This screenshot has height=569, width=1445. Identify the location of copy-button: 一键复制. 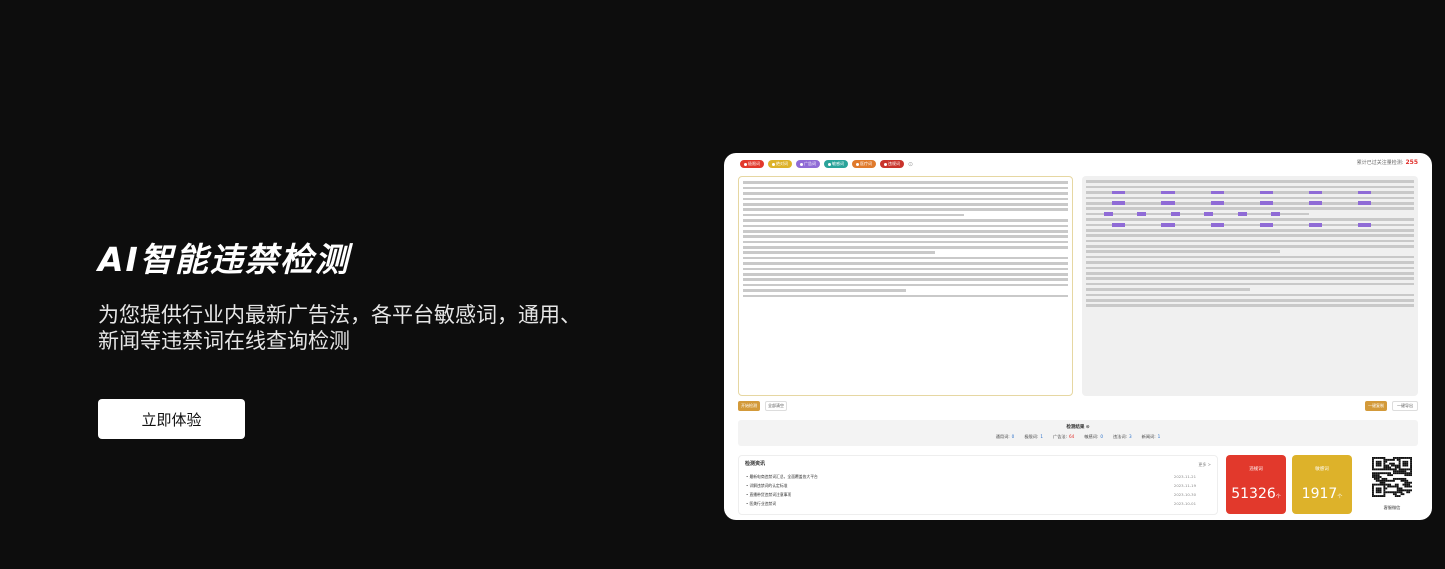
(1376, 406).